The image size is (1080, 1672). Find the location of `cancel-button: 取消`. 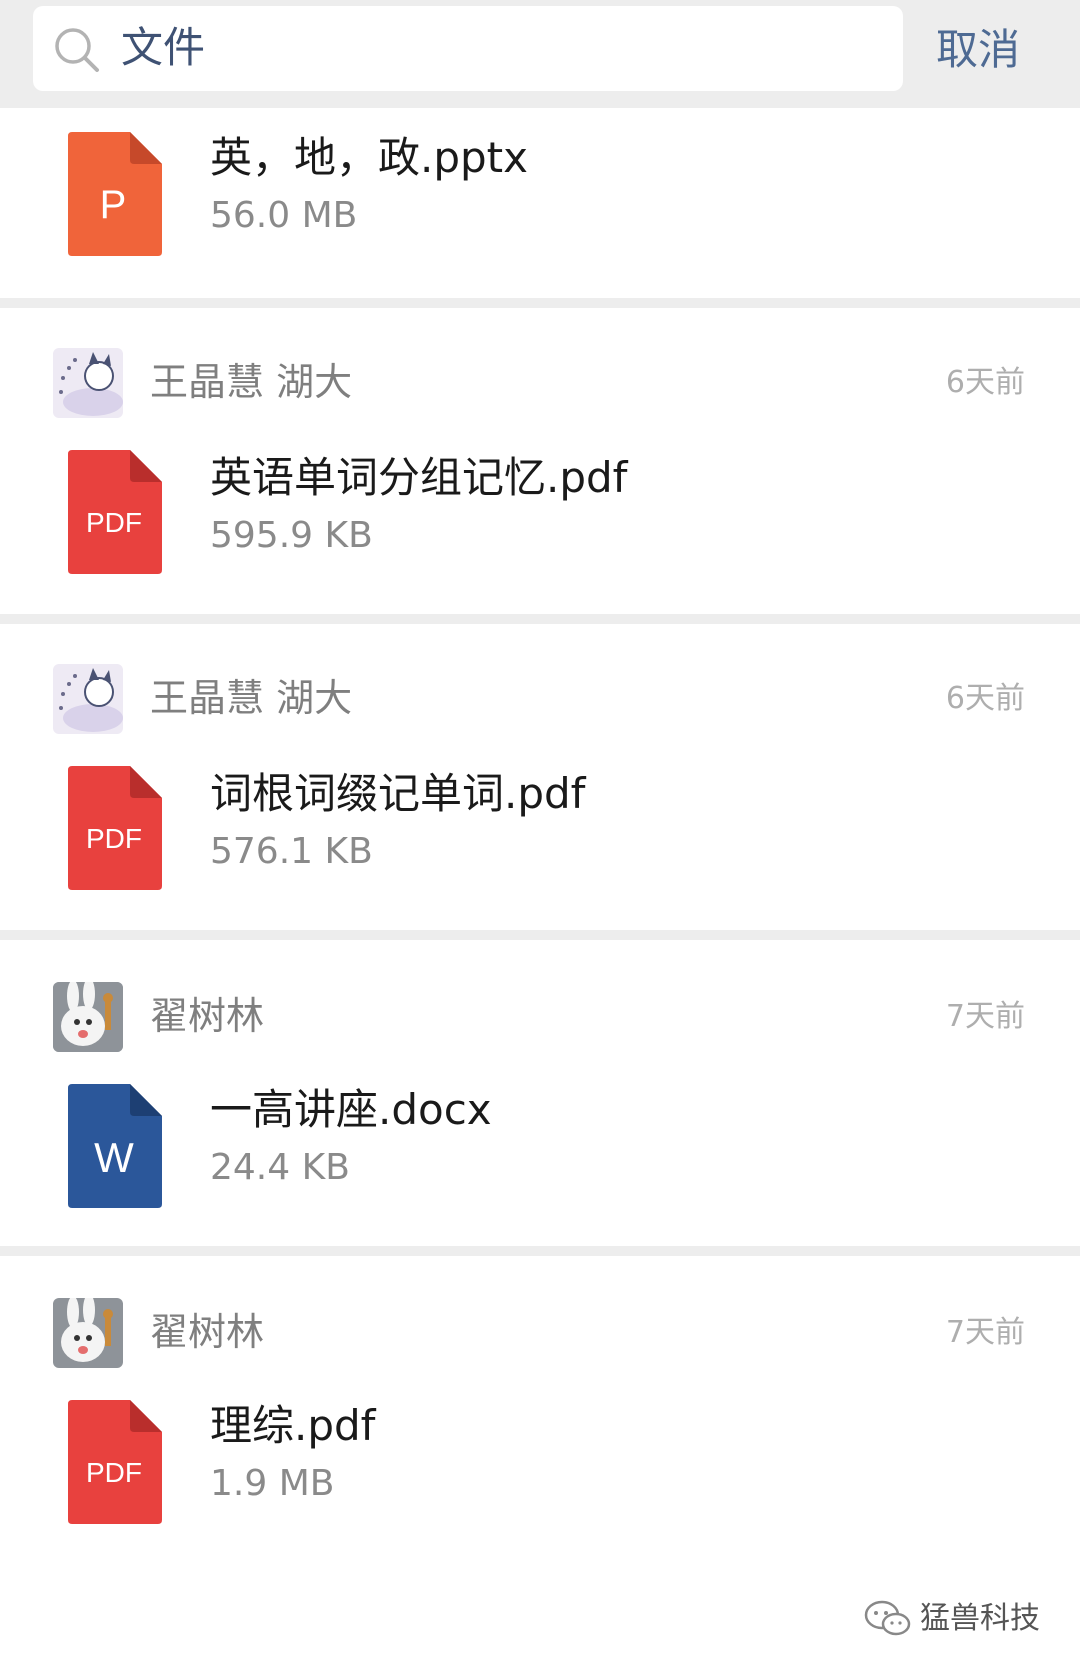

cancel-button: 取消 is located at coordinates (978, 50).